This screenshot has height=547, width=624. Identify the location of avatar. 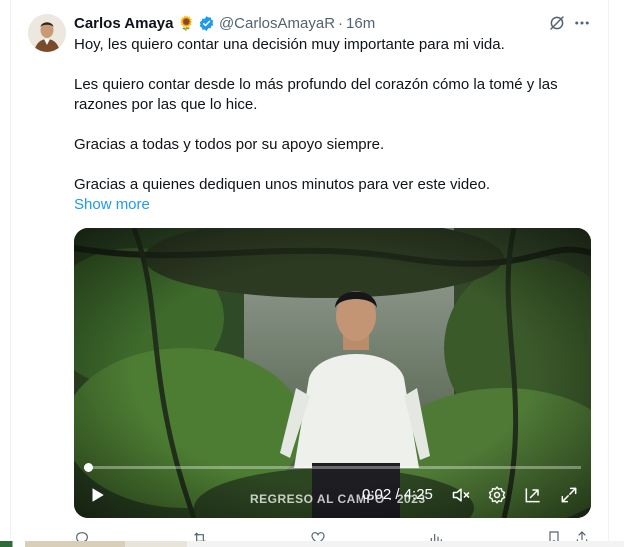
(47, 33).